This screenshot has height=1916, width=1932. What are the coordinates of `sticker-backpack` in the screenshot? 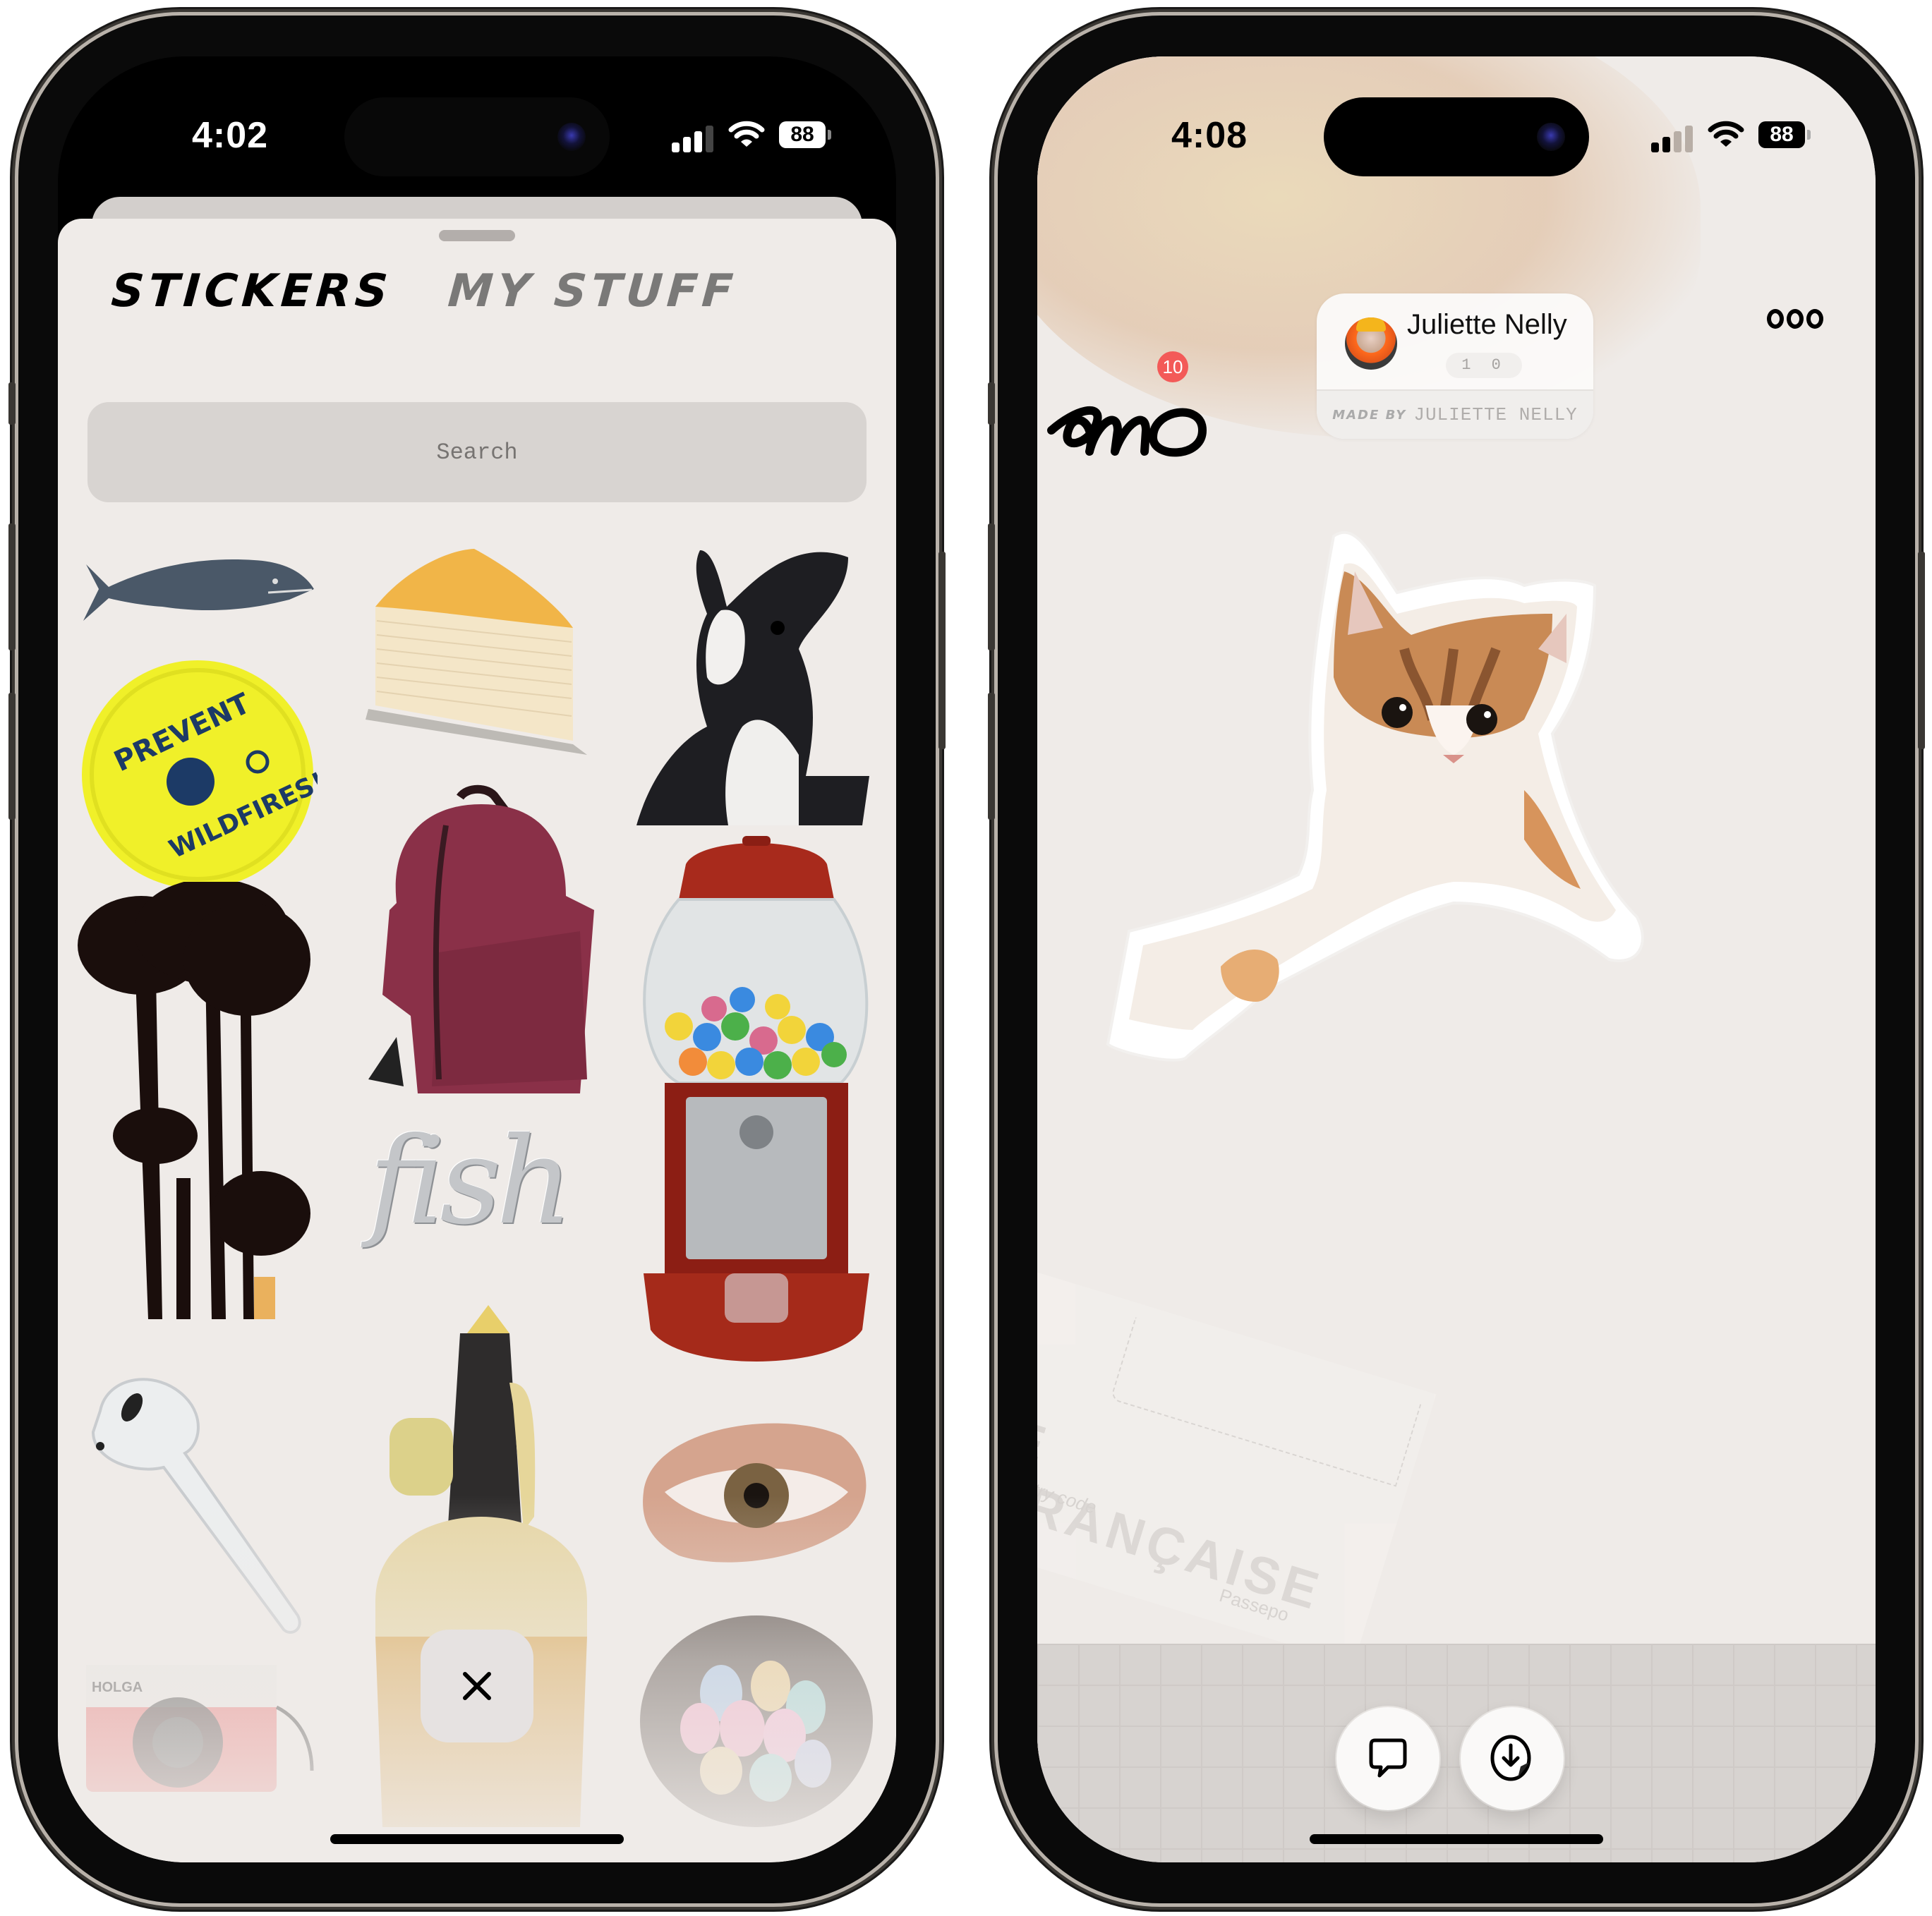 It's located at (484, 945).